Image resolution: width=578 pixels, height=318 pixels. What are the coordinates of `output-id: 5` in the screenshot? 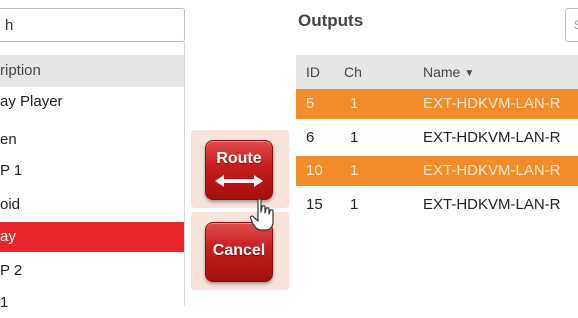 It's located at (310, 103).